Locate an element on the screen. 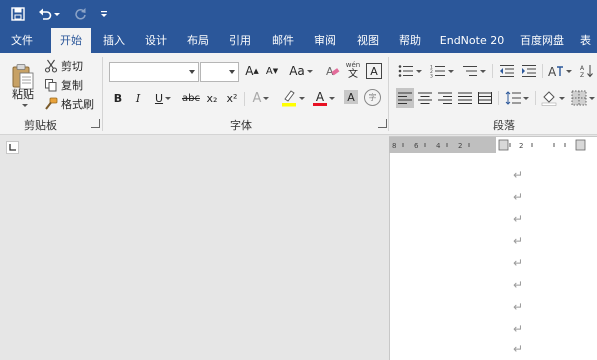 The height and width of the screenshot is (360, 597). line-spacing-button is located at coordinates (517, 98).